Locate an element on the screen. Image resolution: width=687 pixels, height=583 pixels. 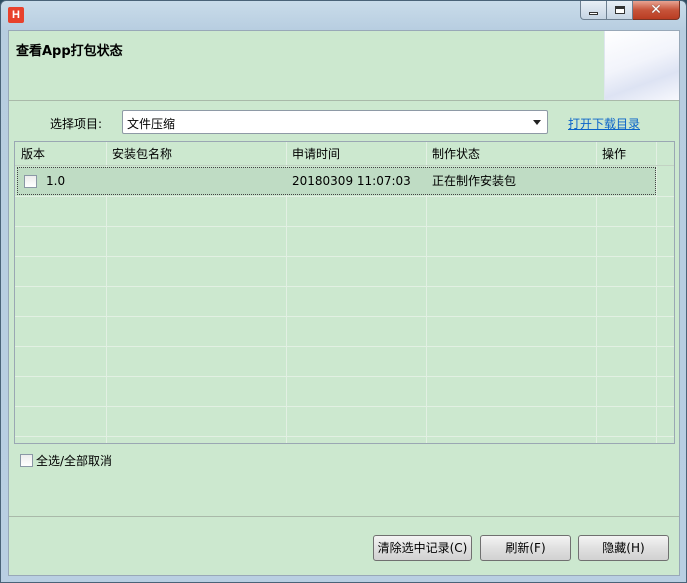
column-divider is located at coordinates (656, 292).